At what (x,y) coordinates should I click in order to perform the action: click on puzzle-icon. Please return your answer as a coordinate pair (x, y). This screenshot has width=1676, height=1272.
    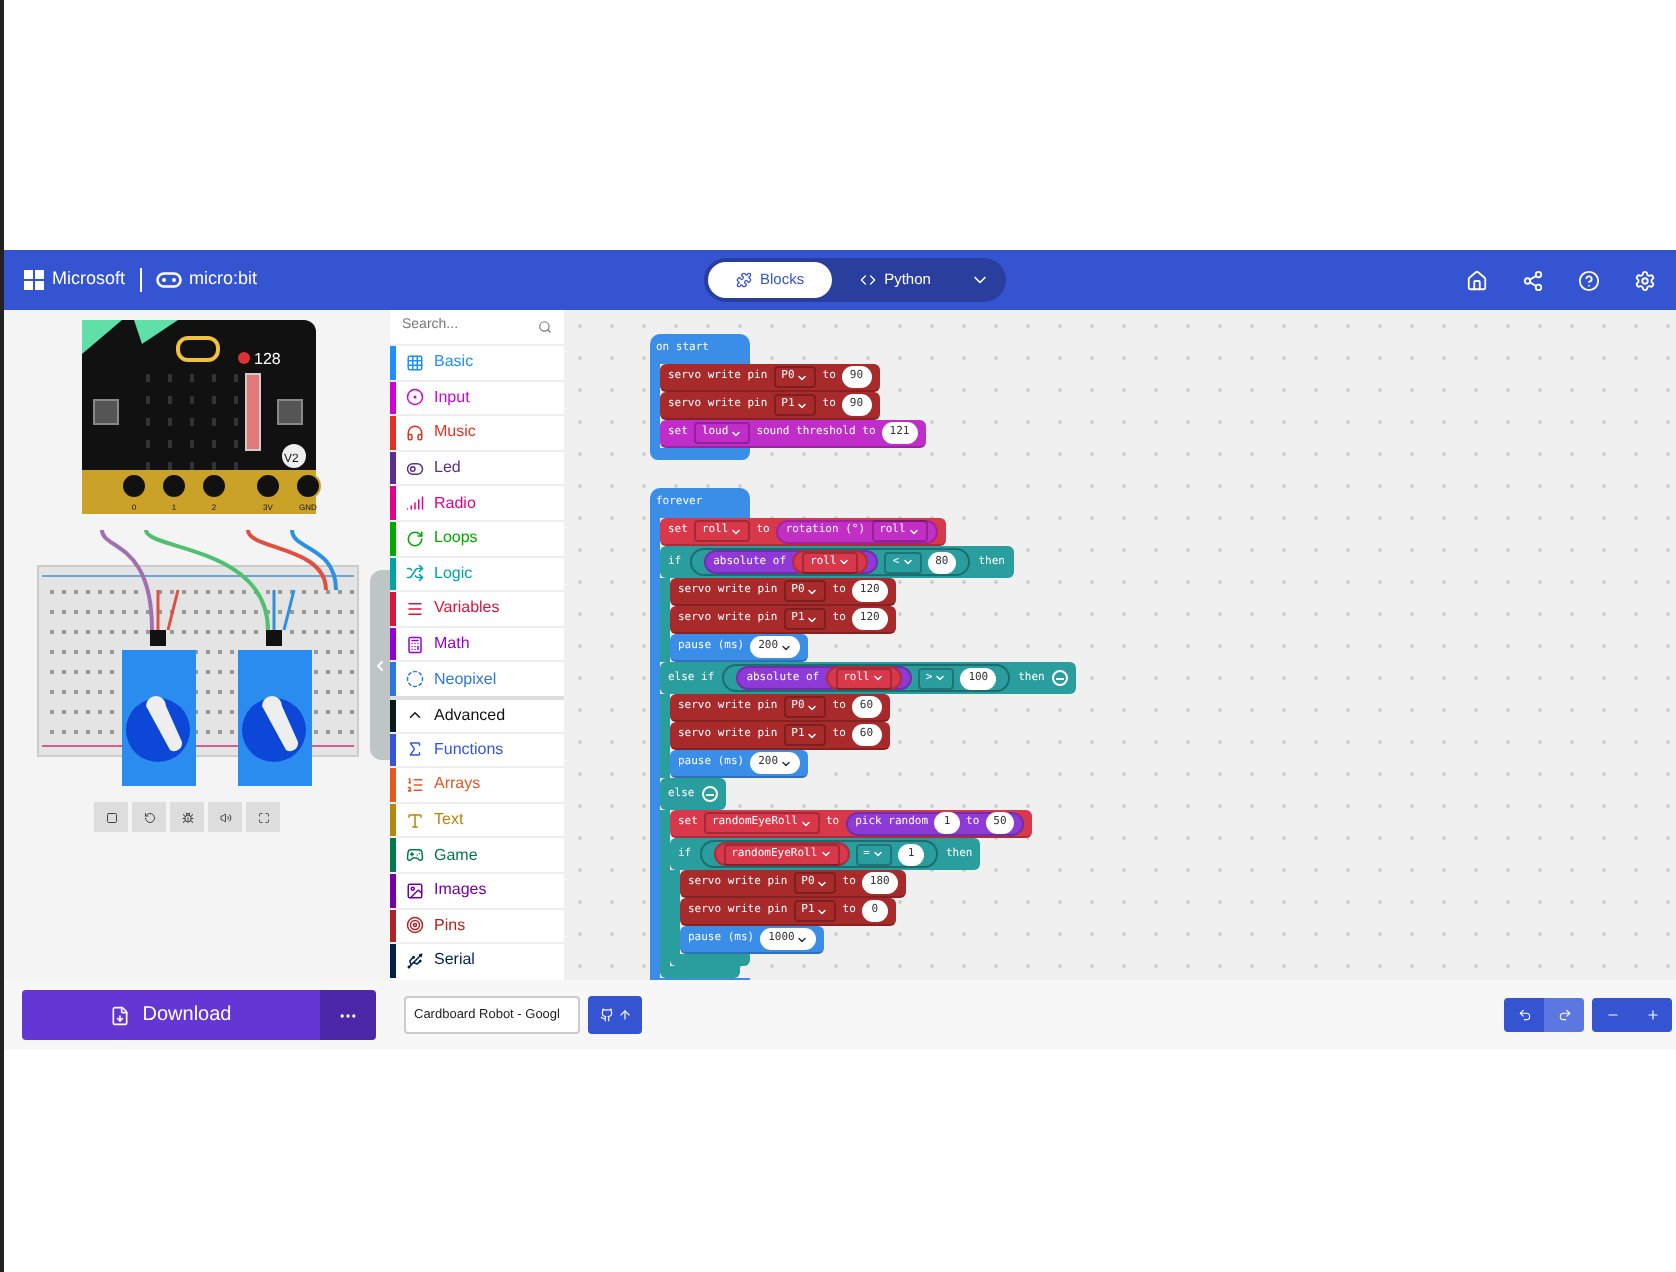
    Looking at the image, I should click on (744, 280).